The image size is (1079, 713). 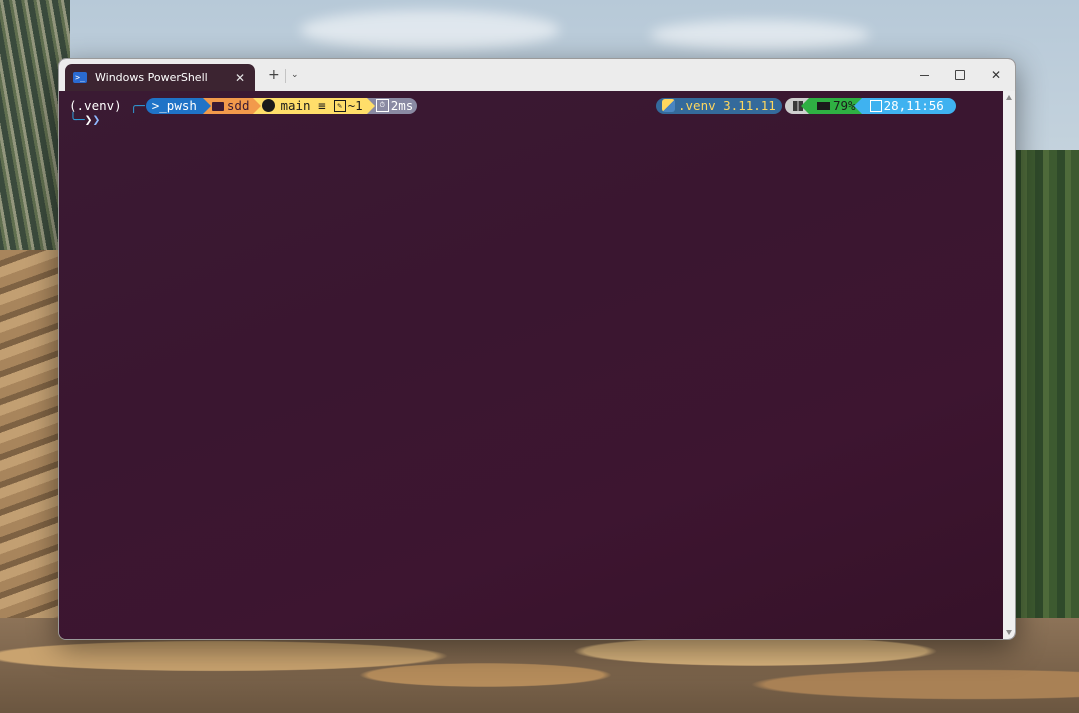 I want to click on timer-icon: ⏱, so click(x=382, y=105).